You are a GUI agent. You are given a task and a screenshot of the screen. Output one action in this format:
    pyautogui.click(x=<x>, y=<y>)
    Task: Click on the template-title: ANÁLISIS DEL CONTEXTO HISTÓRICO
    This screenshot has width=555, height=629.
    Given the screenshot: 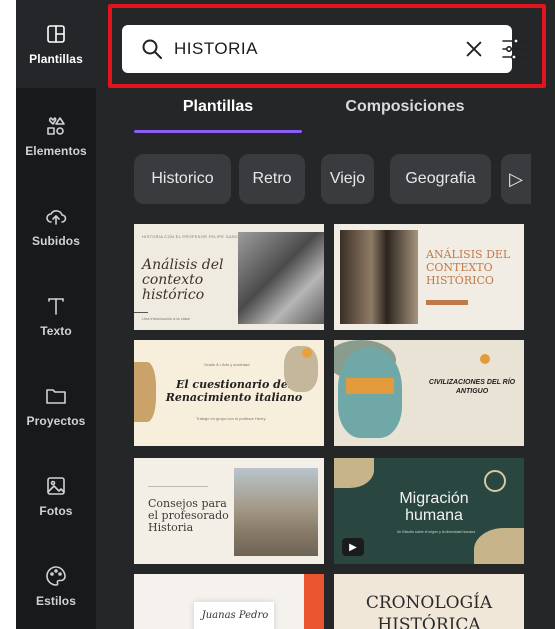 What is the action you would take?
    pyautogui.click(x=468, y=267)
    